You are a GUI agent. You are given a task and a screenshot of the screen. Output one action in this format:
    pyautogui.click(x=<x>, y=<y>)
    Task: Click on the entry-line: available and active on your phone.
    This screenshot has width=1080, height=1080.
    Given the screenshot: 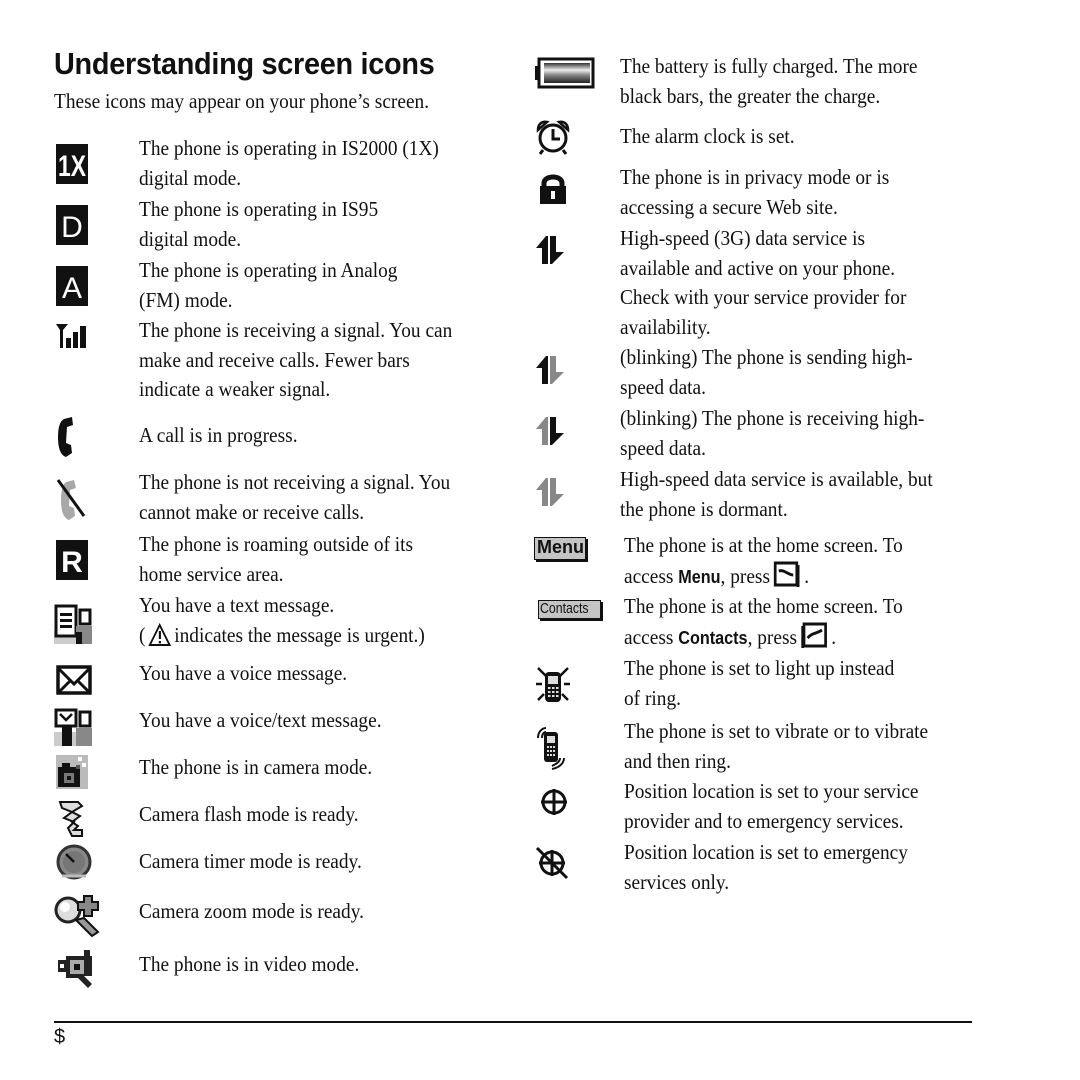 What is the action you would take?
    pyautogui.click(x=758, y=267)
    